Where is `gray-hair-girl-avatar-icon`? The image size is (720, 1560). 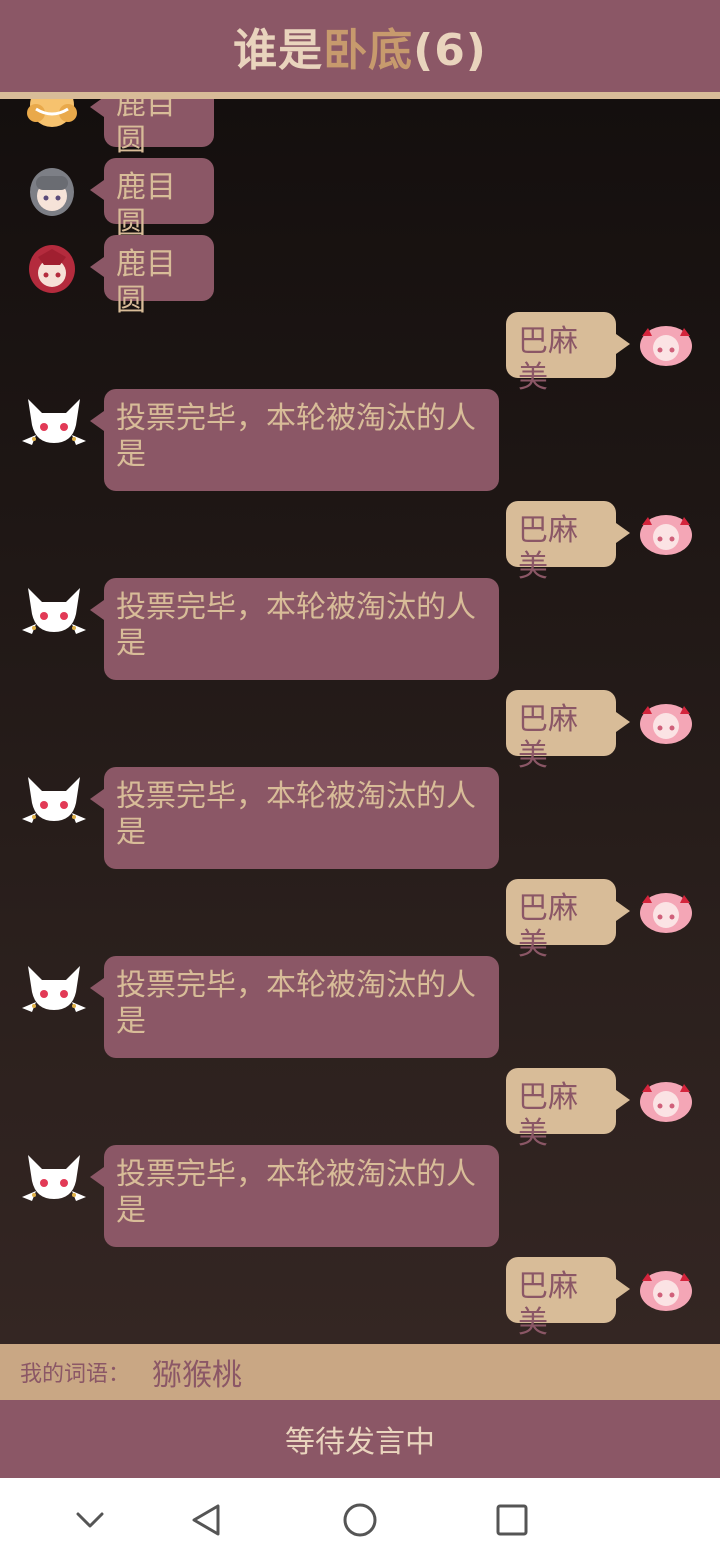
gray-hair-girl-avatar-icon is located at coordinates (52, 192).